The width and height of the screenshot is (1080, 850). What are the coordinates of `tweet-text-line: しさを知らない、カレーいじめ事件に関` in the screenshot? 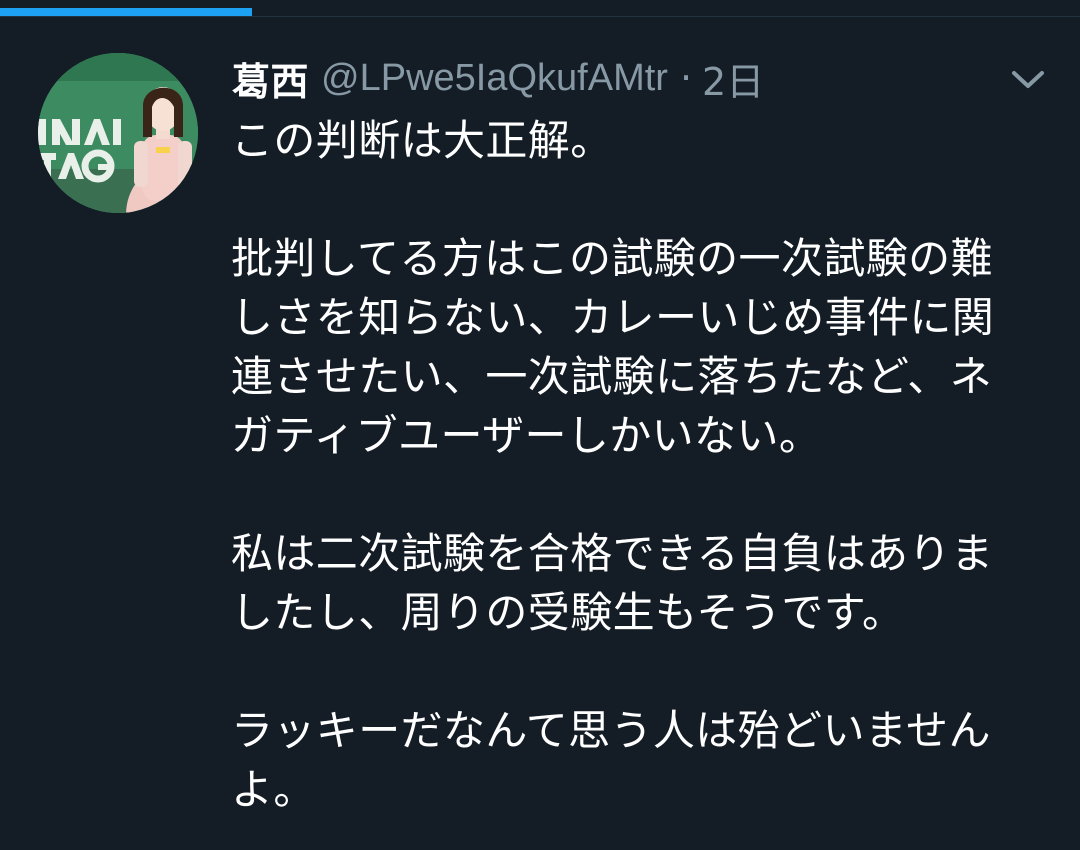 It's located at (613, 317).